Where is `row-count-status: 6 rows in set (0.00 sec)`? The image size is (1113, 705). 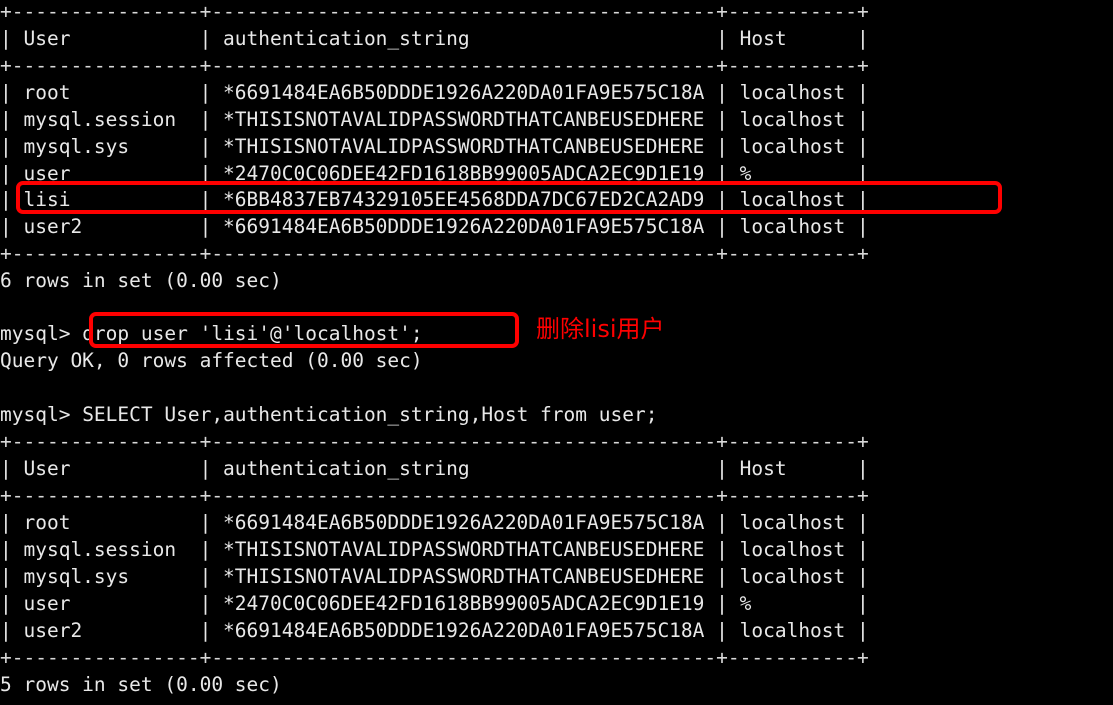 row-count-status: 6 rows in set (0.00 sec) is located at coordinates (141, 280).